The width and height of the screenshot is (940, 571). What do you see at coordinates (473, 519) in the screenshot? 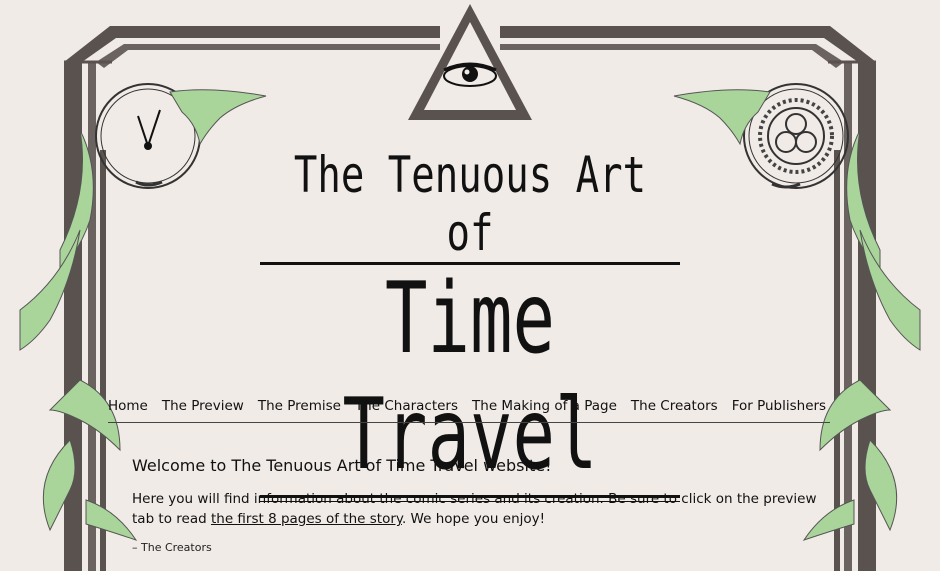
I see `intro-text-end: . We hope you enjoy!` at bounding box center [473, 519].